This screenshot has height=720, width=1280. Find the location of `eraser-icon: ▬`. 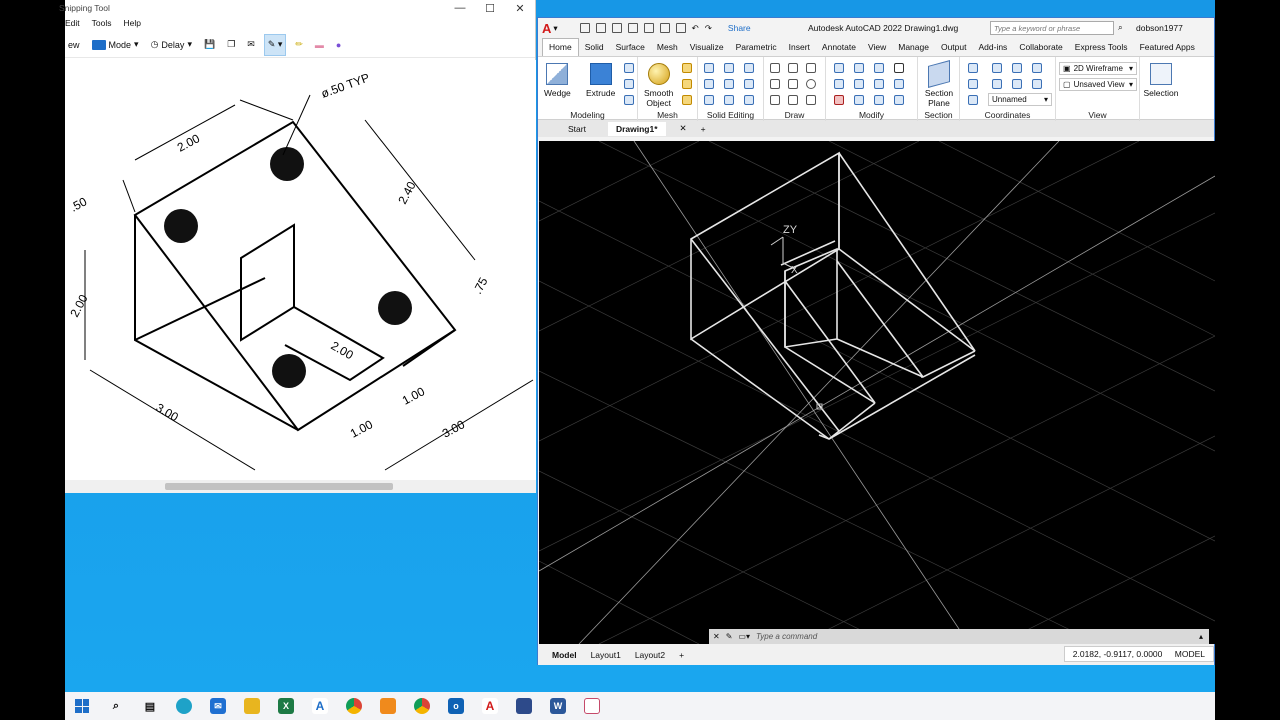

eraser-icon: ▬ is located at coordinates (319, 45).